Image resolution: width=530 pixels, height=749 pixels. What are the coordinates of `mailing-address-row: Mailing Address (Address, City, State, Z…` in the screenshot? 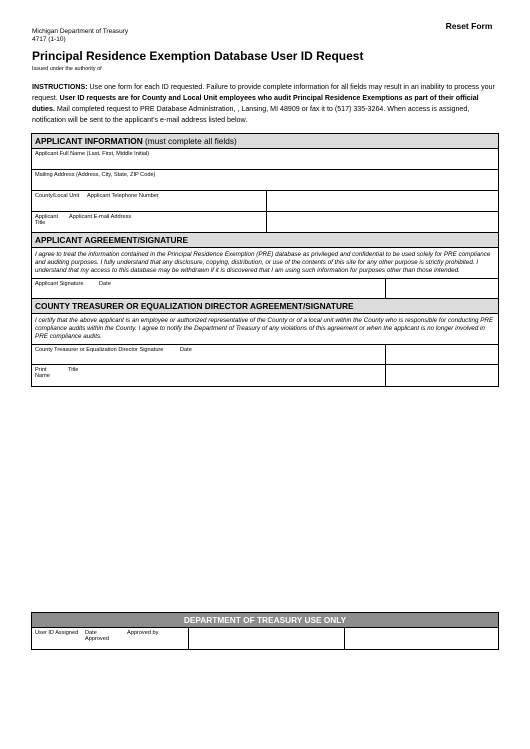 It's located at (265, 180).